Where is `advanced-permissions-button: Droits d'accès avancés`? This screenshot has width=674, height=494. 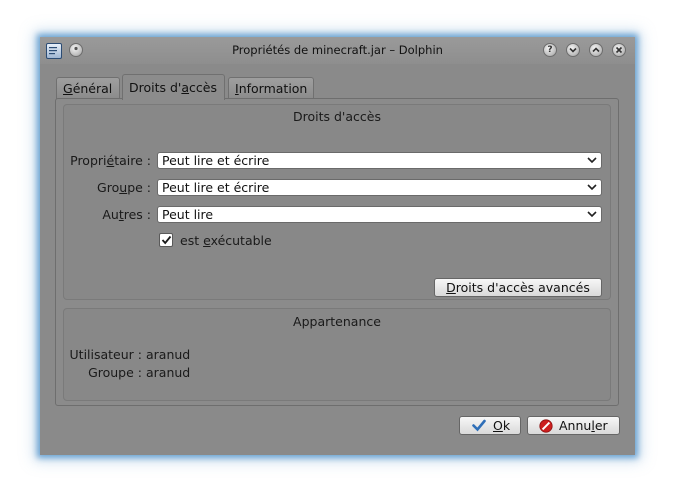
advanced-permissions-button: Droits d'accès avancés is located at coordinates (518, 287).